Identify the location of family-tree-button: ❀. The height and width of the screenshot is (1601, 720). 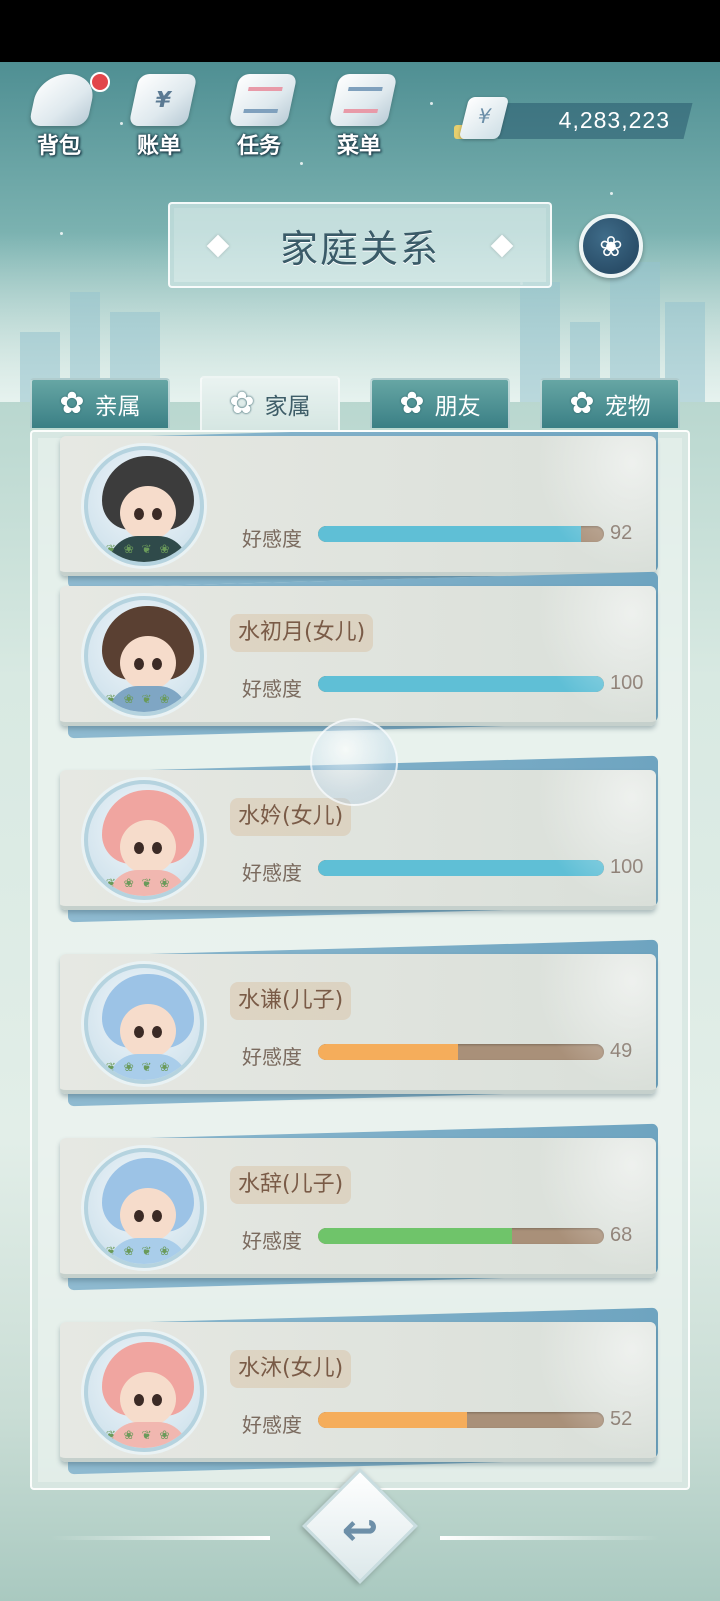
(611, 246).